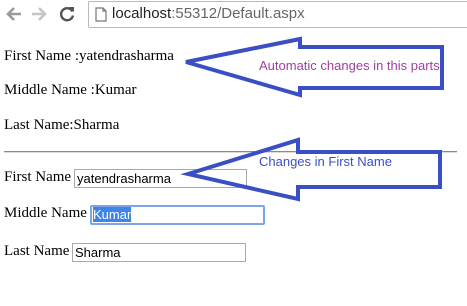 This screenshot has height=306, width=467. Describe the element at coordinates (349, 65) in the screenshot. I see `automatic-changes-note: Automatic changes in this parts` at that location.